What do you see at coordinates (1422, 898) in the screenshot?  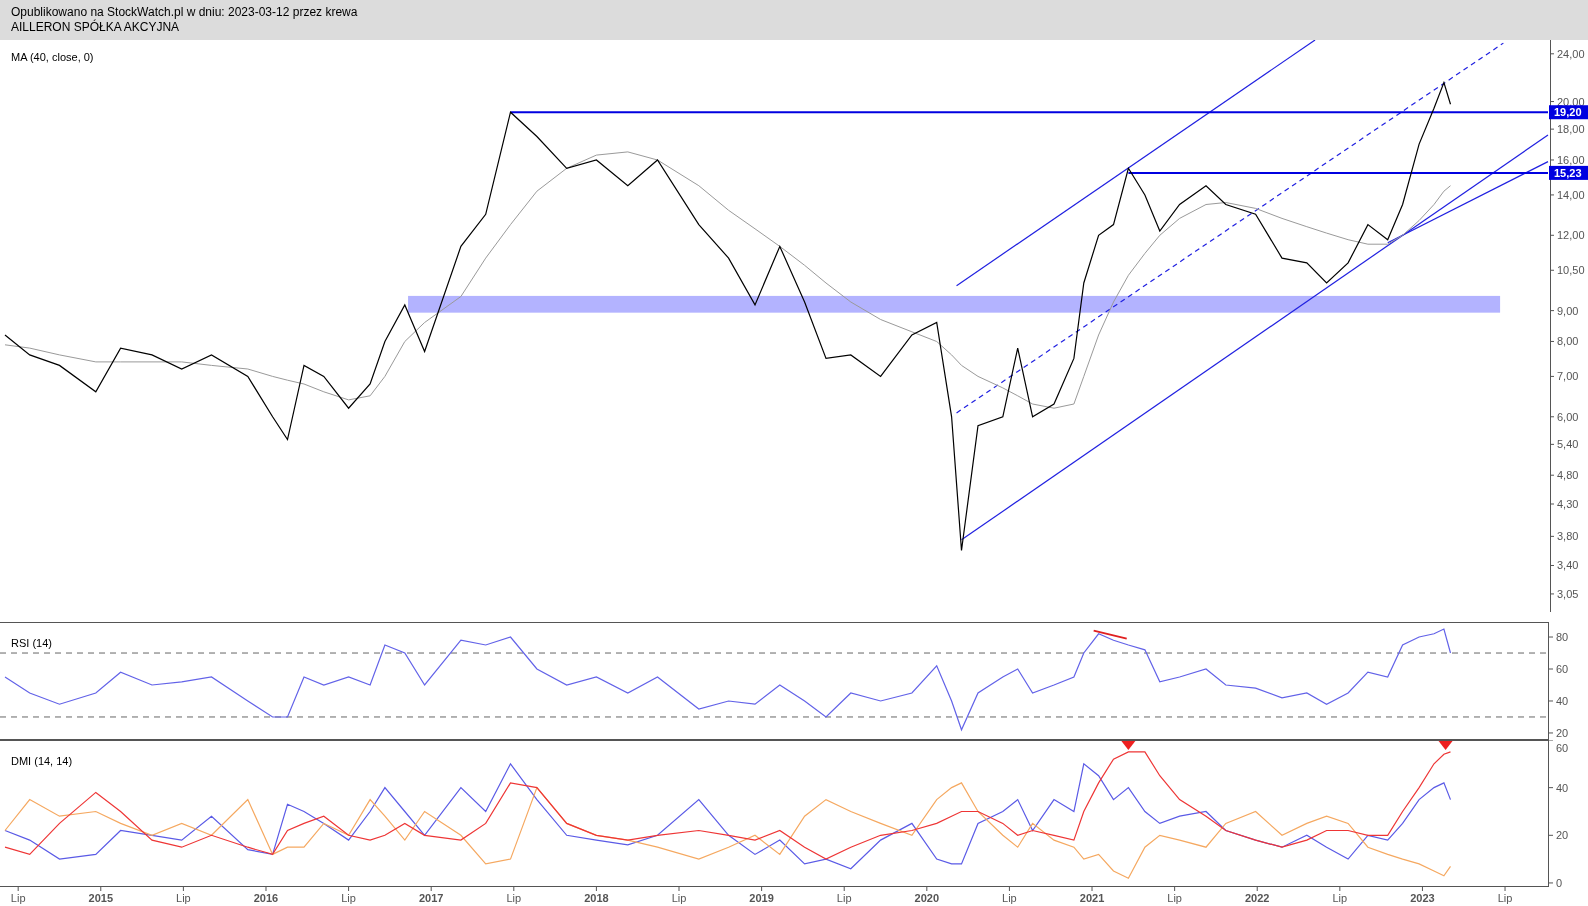 I see `axis-label: 2023` at bounding box center [1422, 898].